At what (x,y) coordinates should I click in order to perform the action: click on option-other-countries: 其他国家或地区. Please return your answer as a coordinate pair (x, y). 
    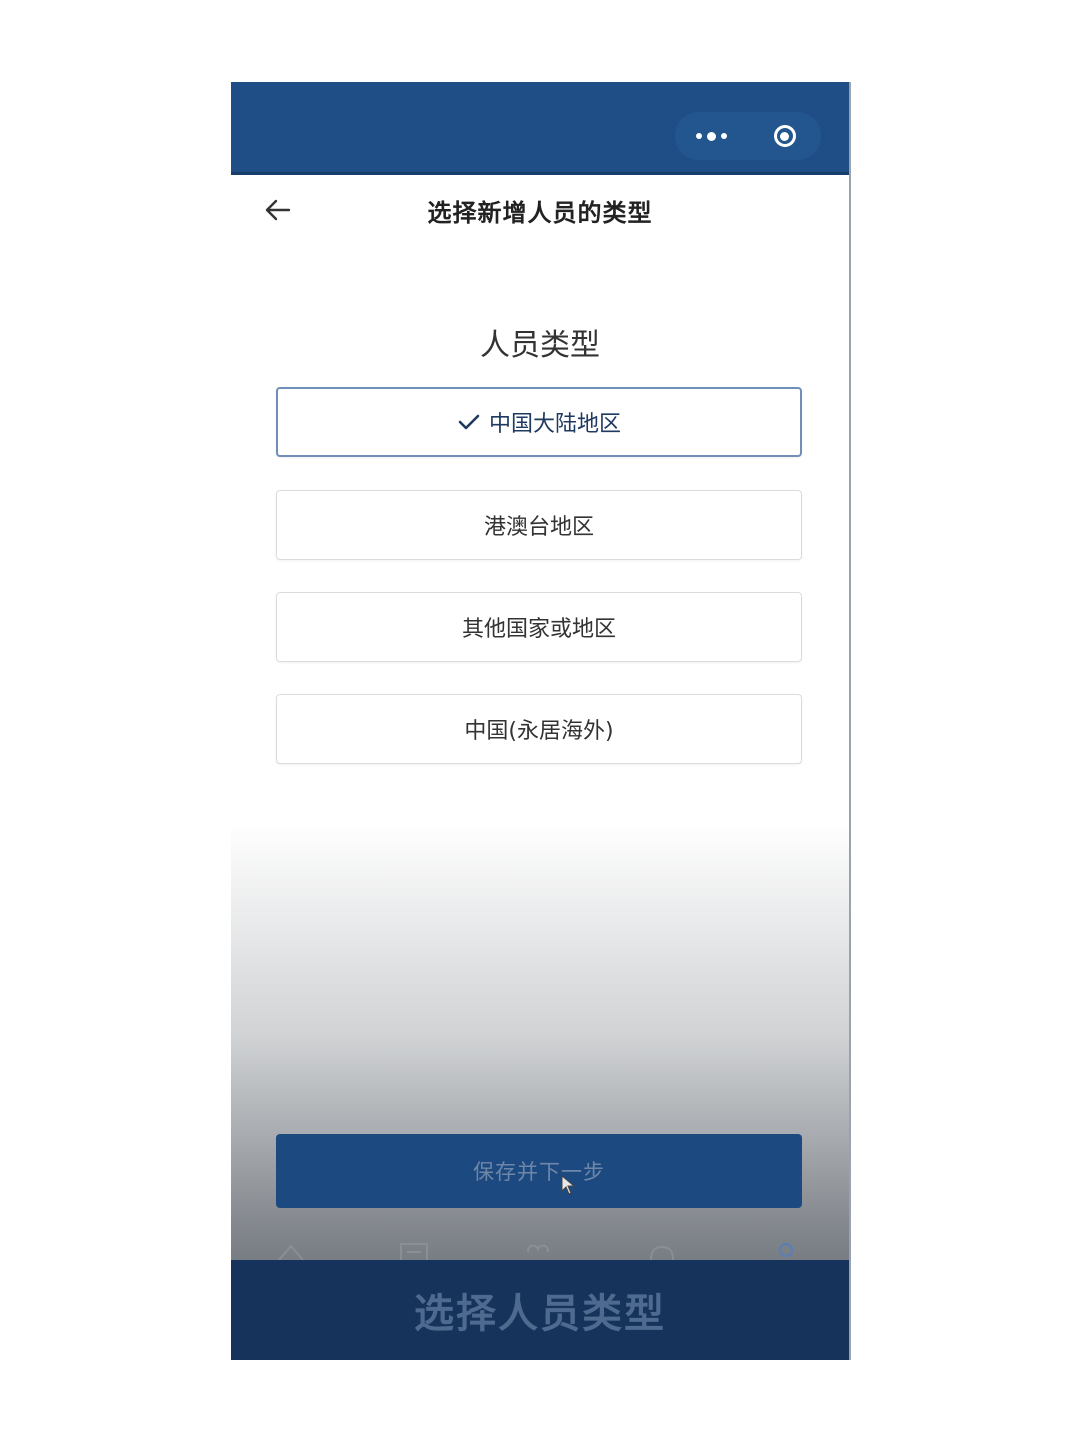
    Looking at the image, I should click on (539, 627).